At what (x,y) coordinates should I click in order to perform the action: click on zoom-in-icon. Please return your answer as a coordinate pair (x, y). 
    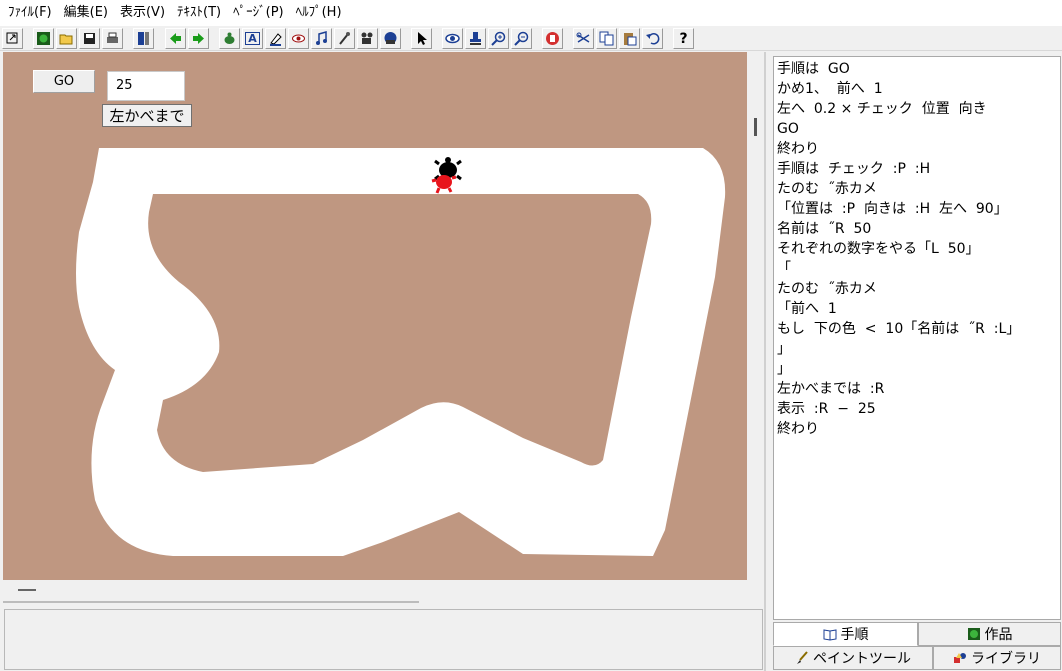
    Looking at the image, I should click on (498, 38).